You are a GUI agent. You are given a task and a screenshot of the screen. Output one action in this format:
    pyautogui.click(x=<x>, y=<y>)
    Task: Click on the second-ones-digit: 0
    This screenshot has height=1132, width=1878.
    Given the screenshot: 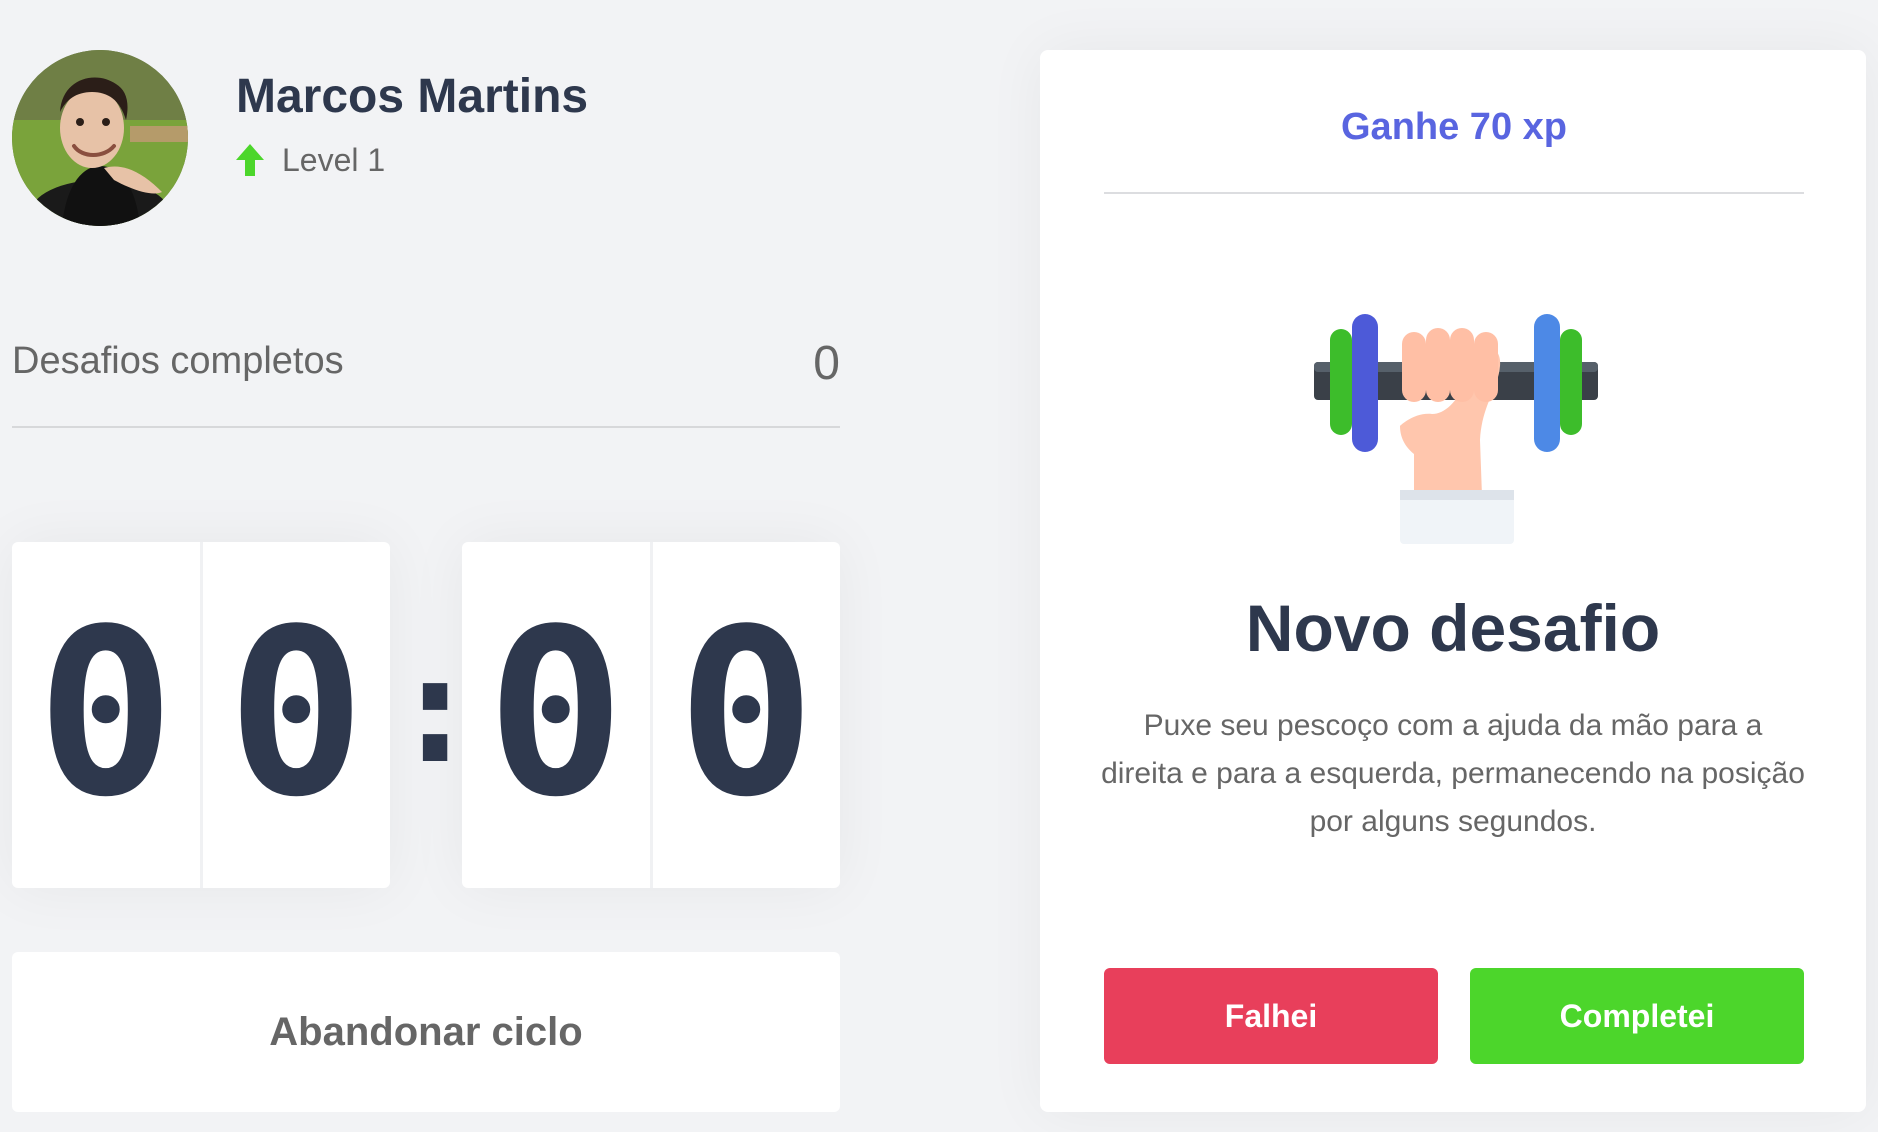 What is the action you would take?
    pyautogui.click(x=745, y=715)
    